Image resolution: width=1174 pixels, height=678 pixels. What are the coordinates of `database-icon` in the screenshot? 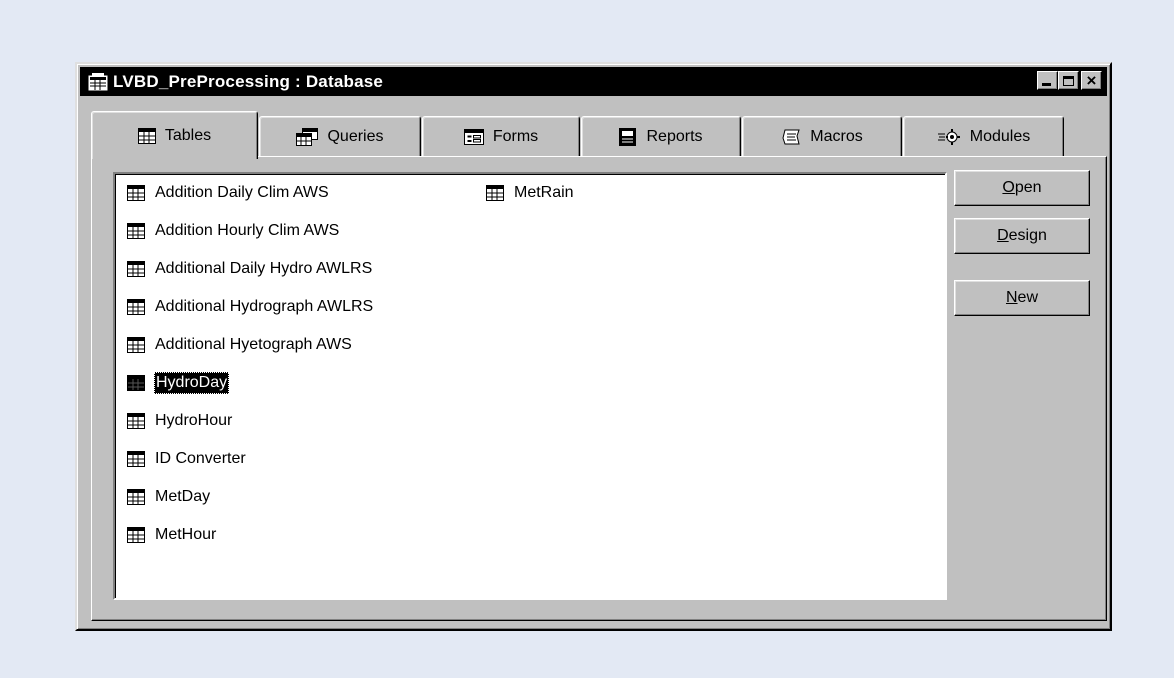 It's located at (98, 81).